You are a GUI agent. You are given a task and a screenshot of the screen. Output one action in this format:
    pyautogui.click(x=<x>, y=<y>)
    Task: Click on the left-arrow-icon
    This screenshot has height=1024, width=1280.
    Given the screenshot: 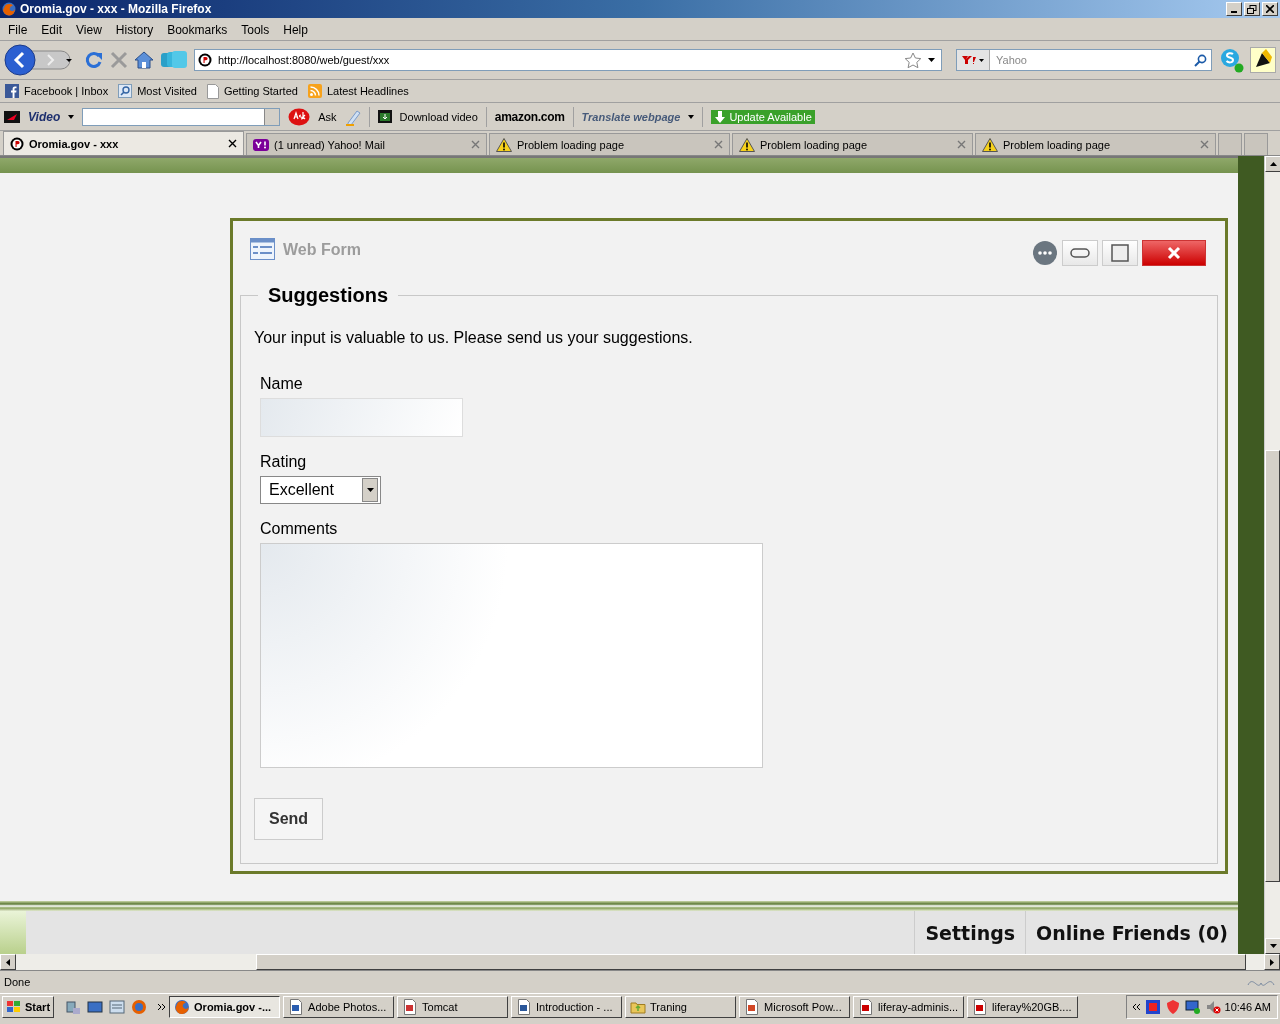 What is the action you would take?
    pyautogui.click(x=8, y=962)
    